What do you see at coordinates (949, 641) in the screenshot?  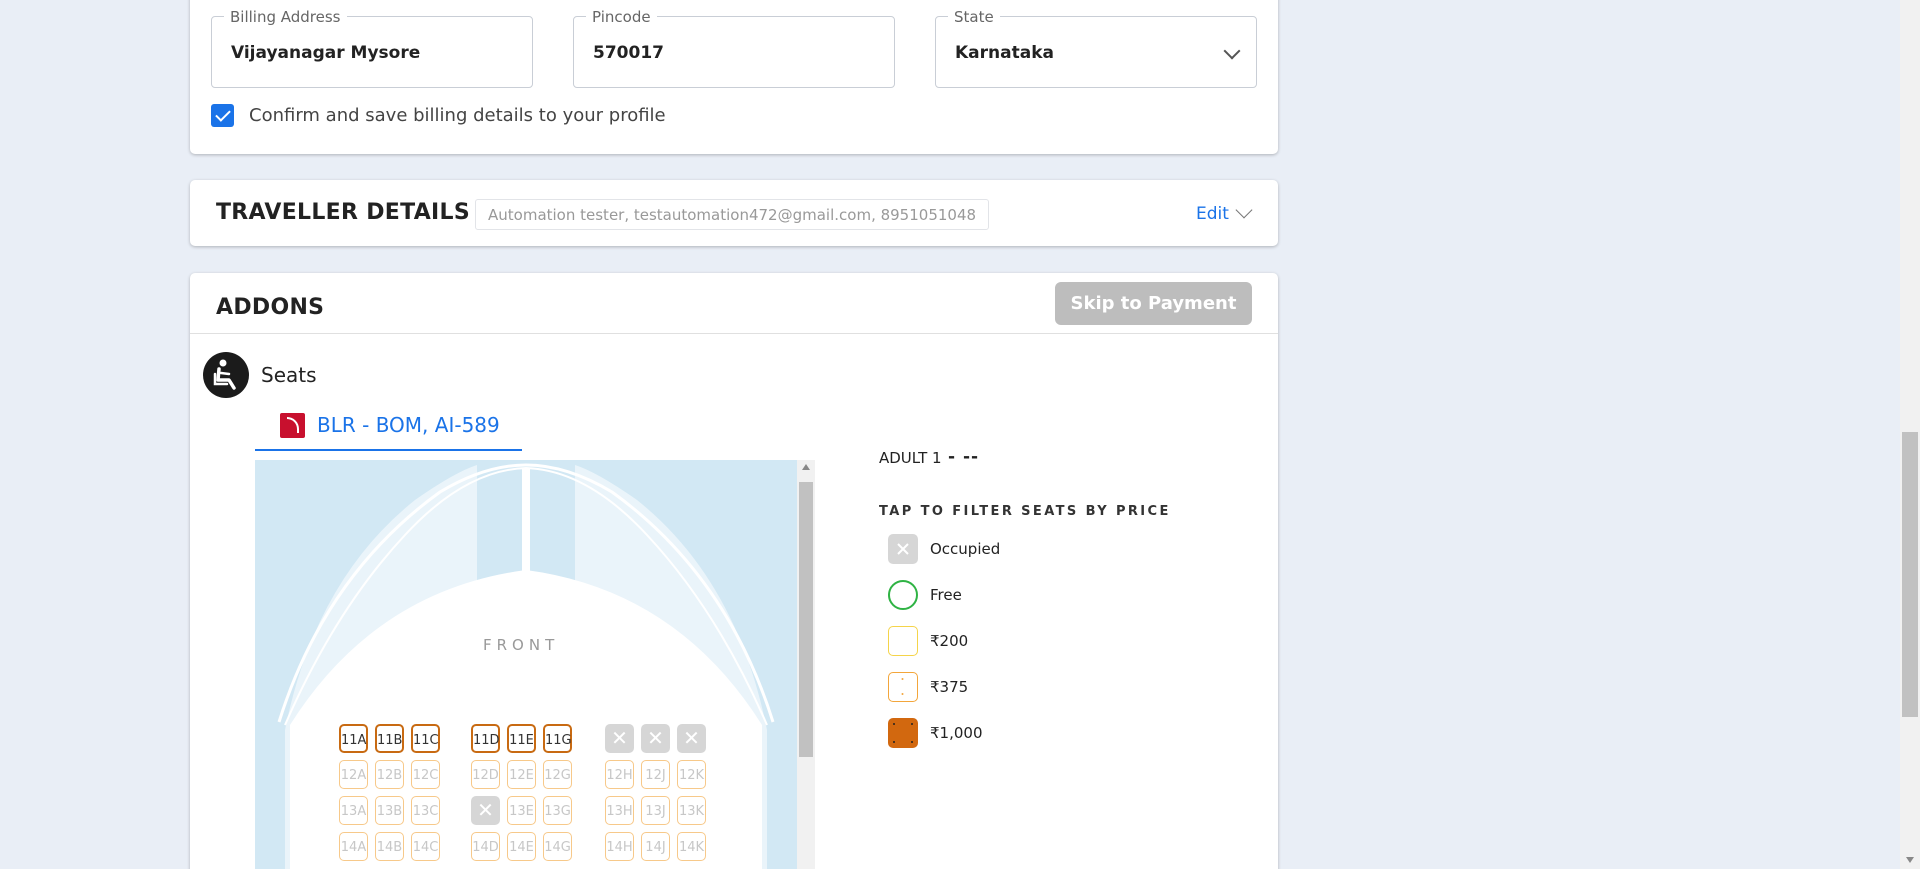 I see `legend-200-label: ₹200` at bounding box center [949, 641].